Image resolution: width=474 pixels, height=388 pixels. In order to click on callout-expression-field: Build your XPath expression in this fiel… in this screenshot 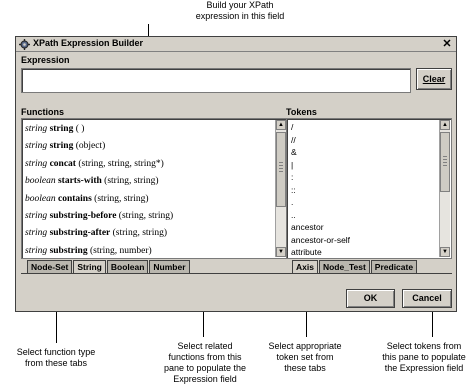, I will do `click(240, 10)`.